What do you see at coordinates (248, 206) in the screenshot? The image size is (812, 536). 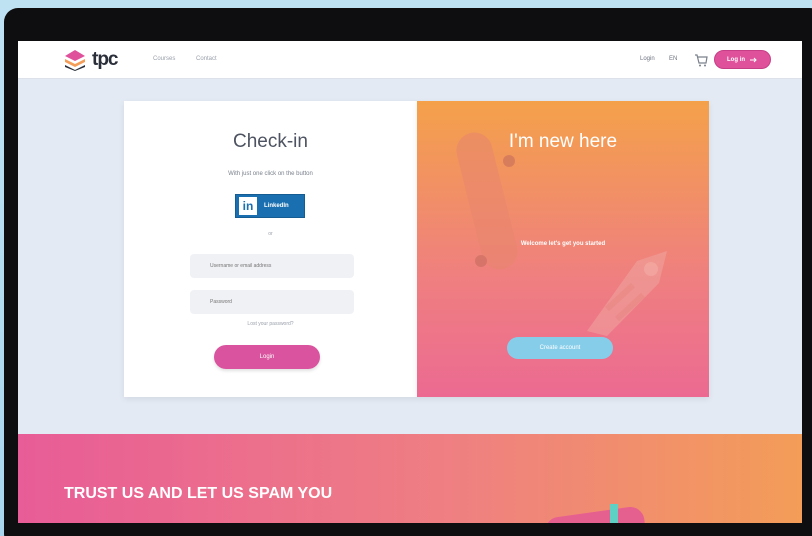 I see `linkedin-icon: in` at bounding box center [248, 206].